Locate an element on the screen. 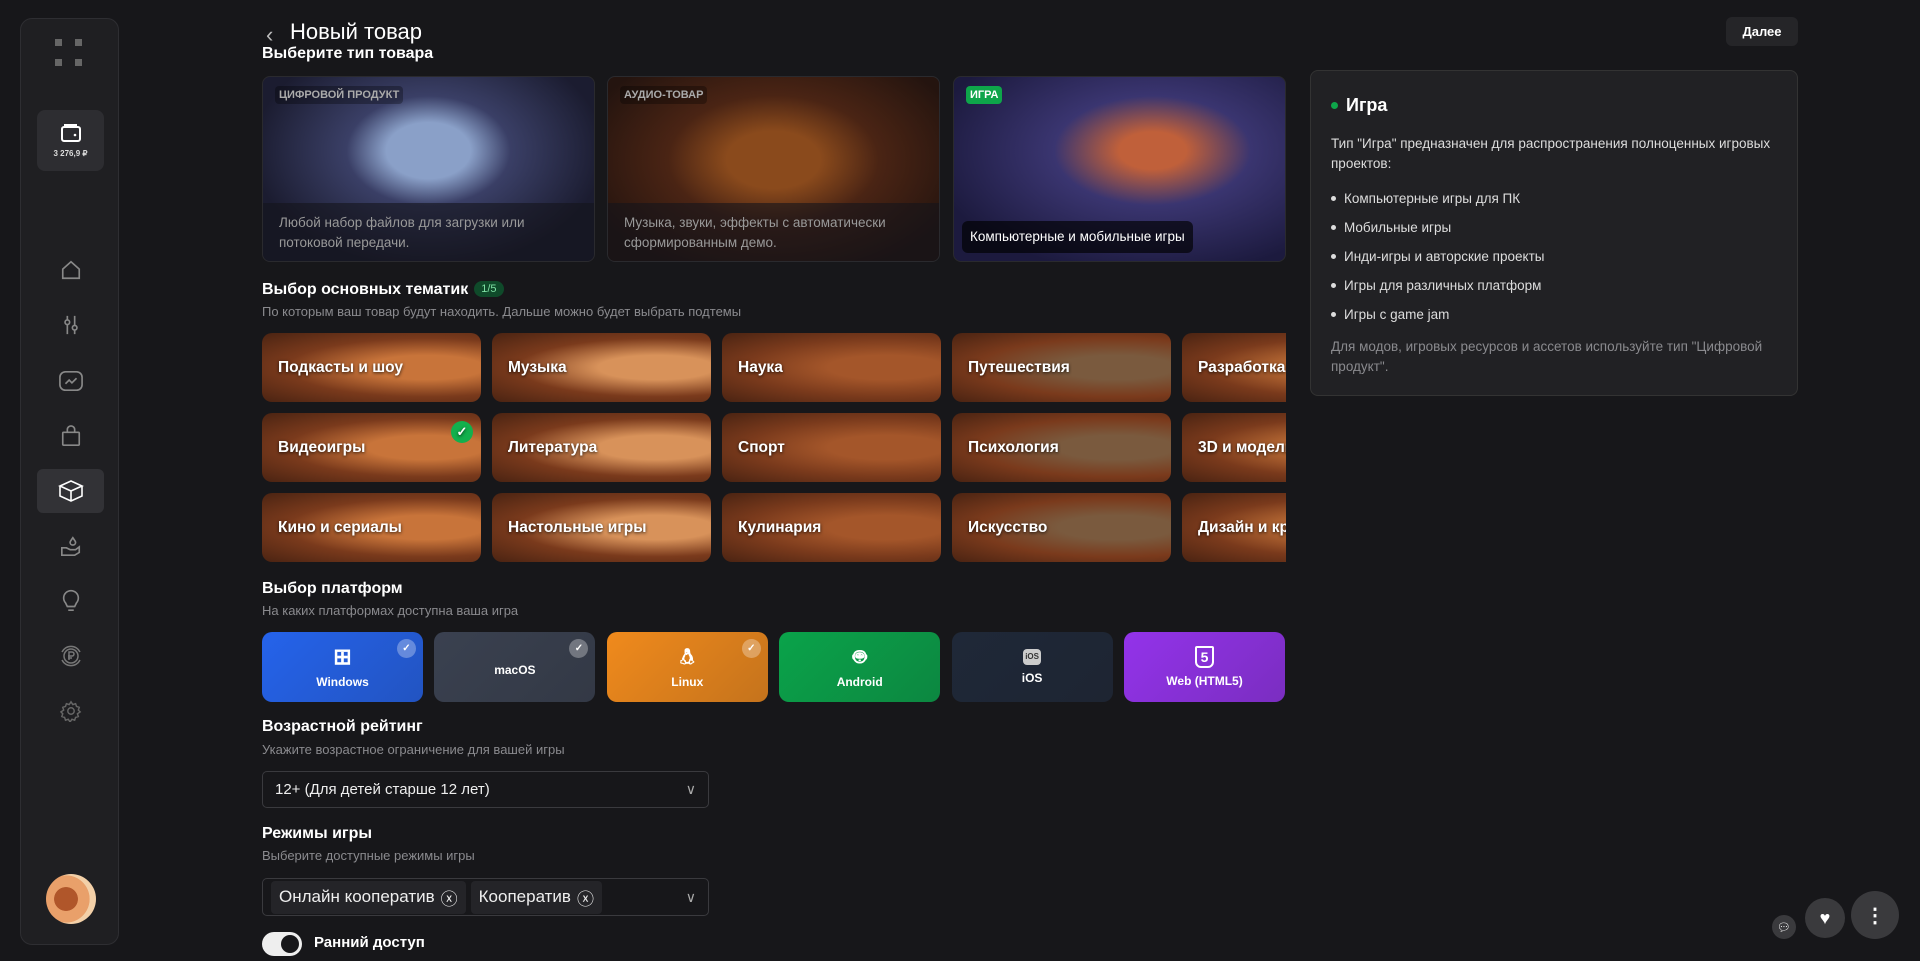 The image size is (1920, 961). shopping-bag-icon is located at coordinates (70, 435).